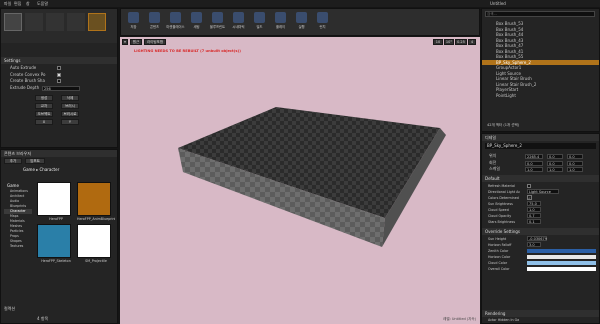 This screenshot has height=324, width=600. Describe the element at coordinates (561, 250) in the screenshot. I see `zenith-color-swatch` at that location.